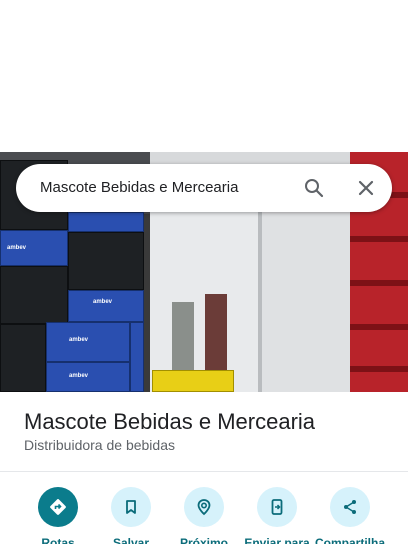 This screenshot has width=408, height=544. I want to click on divider, so click(204, 471).